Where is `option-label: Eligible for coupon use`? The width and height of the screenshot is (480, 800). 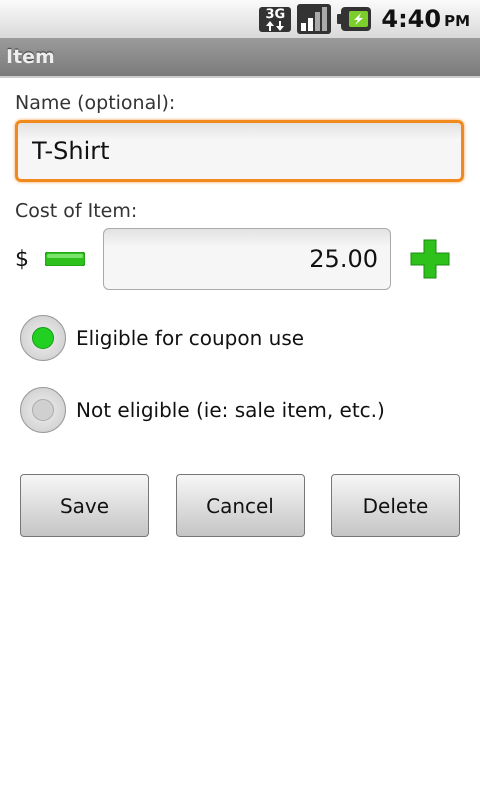 option-label: Eligible for coupon use is located at coordinates (190, 338).